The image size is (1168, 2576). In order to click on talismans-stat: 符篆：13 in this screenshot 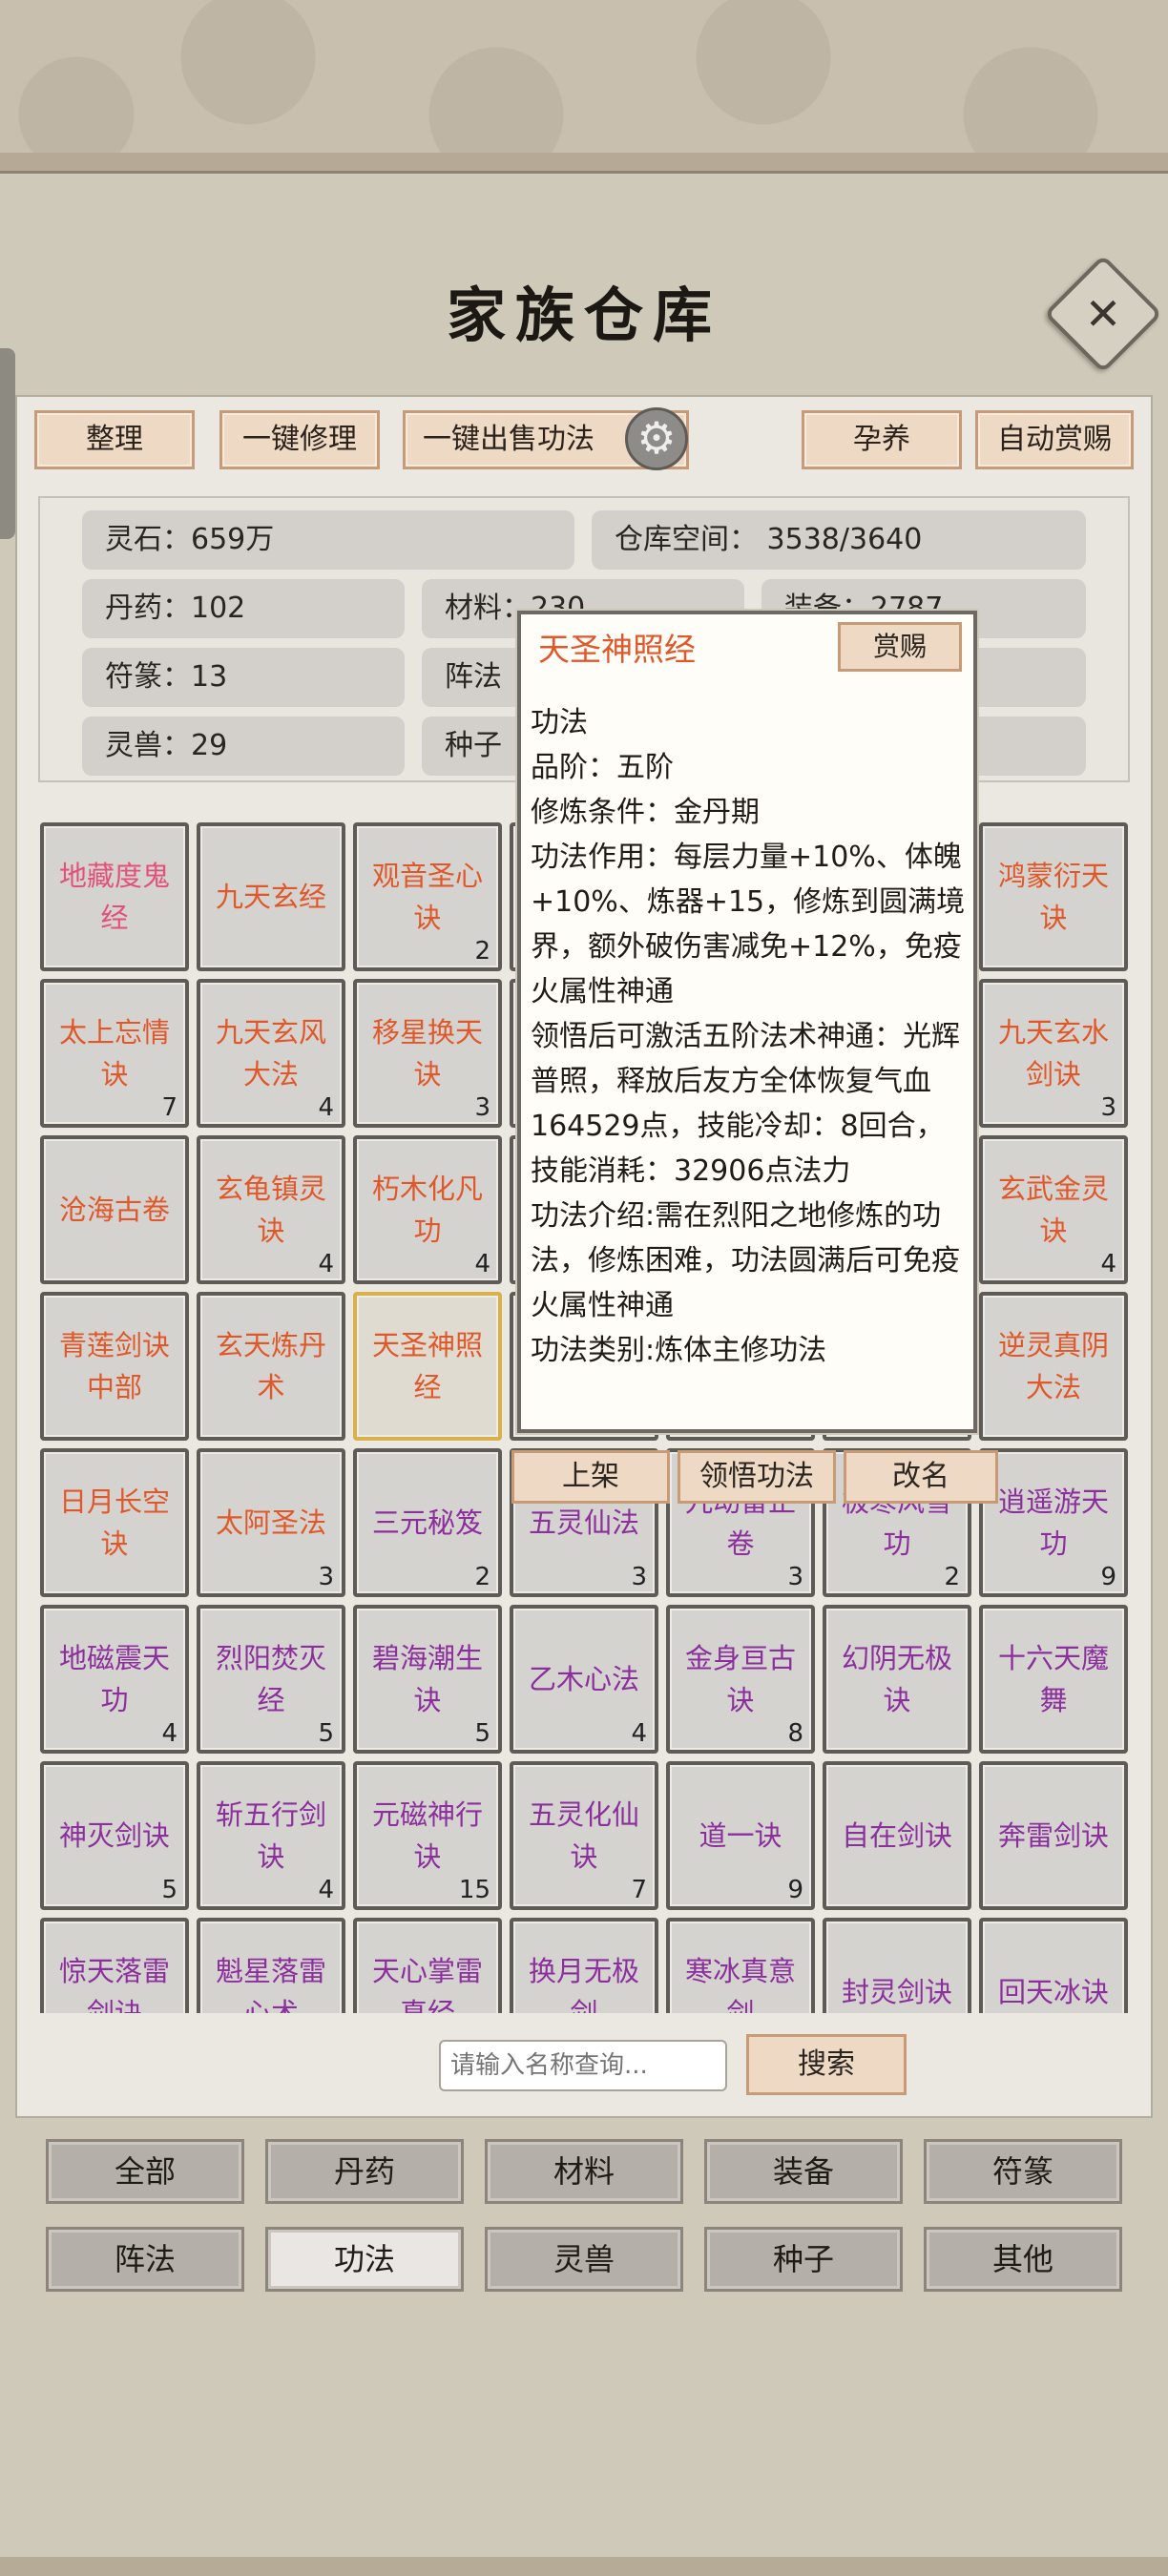, I will do `click(243, 677)`.